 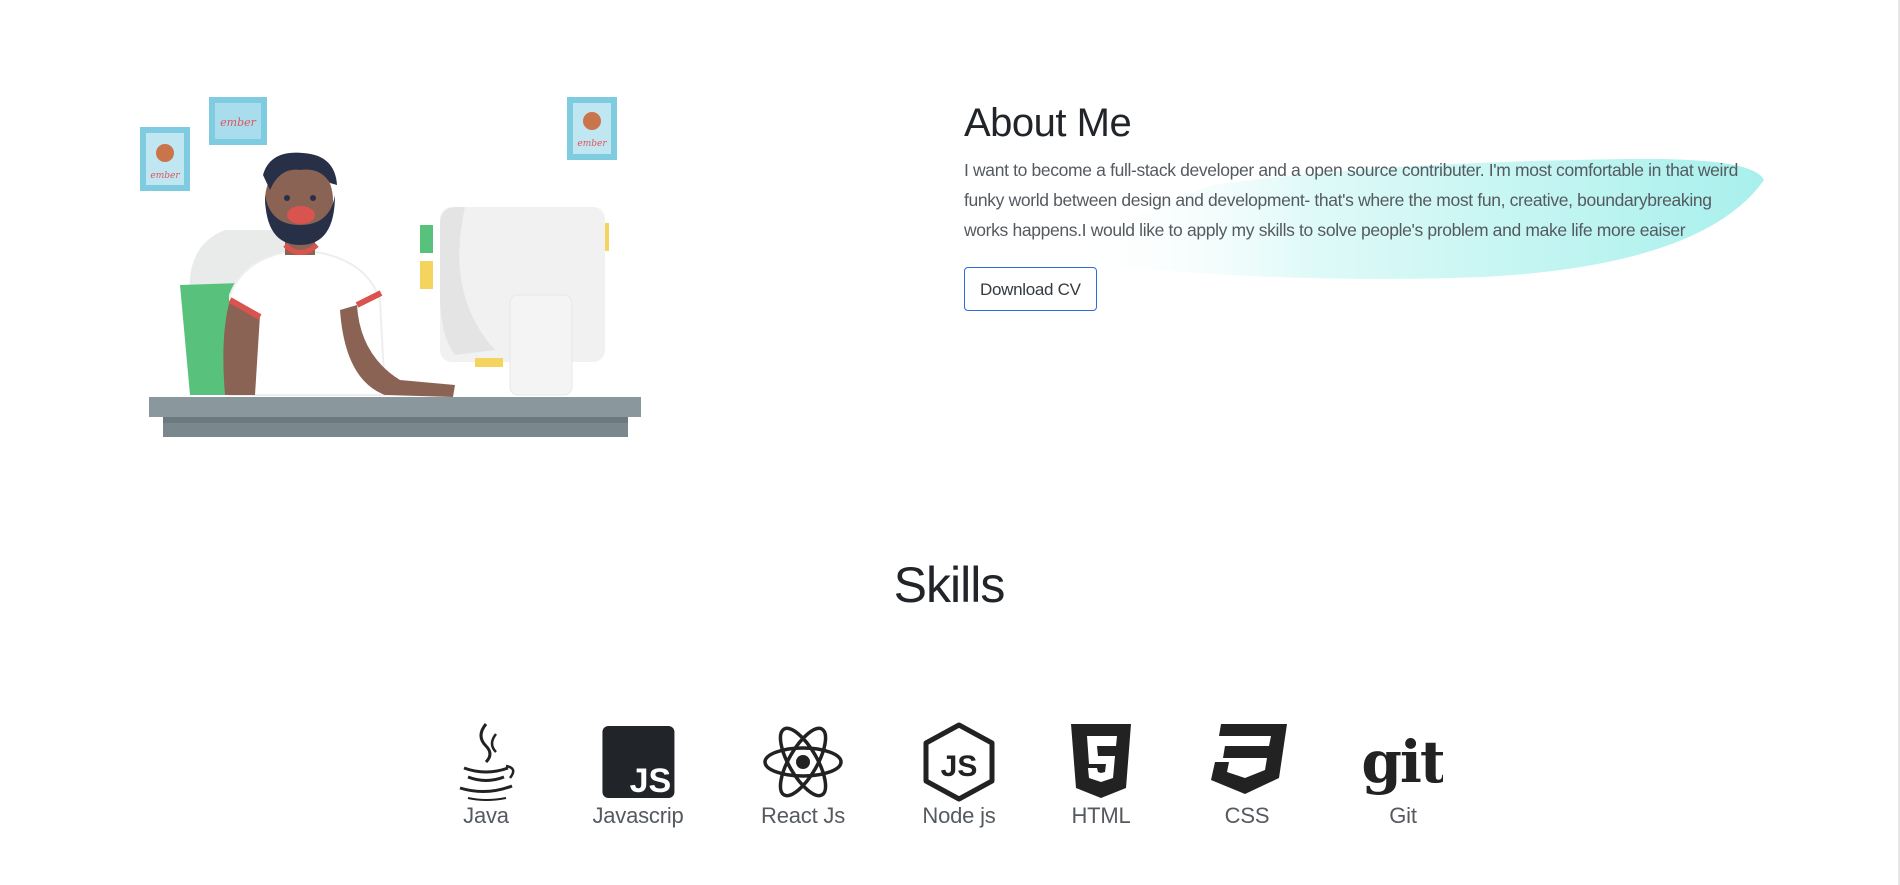 What do you see at coordinates (1048, 123) in the screenshot?
I see `about-title: About Me` at bounding box center [1048, 123].